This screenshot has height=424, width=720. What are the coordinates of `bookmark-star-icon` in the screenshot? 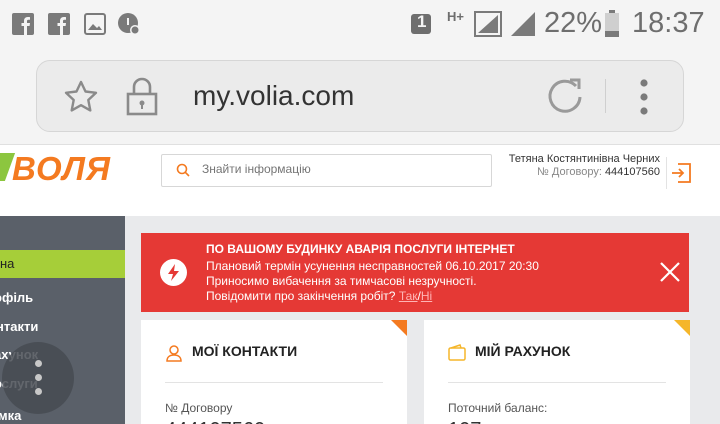 It's located at (81, 97).